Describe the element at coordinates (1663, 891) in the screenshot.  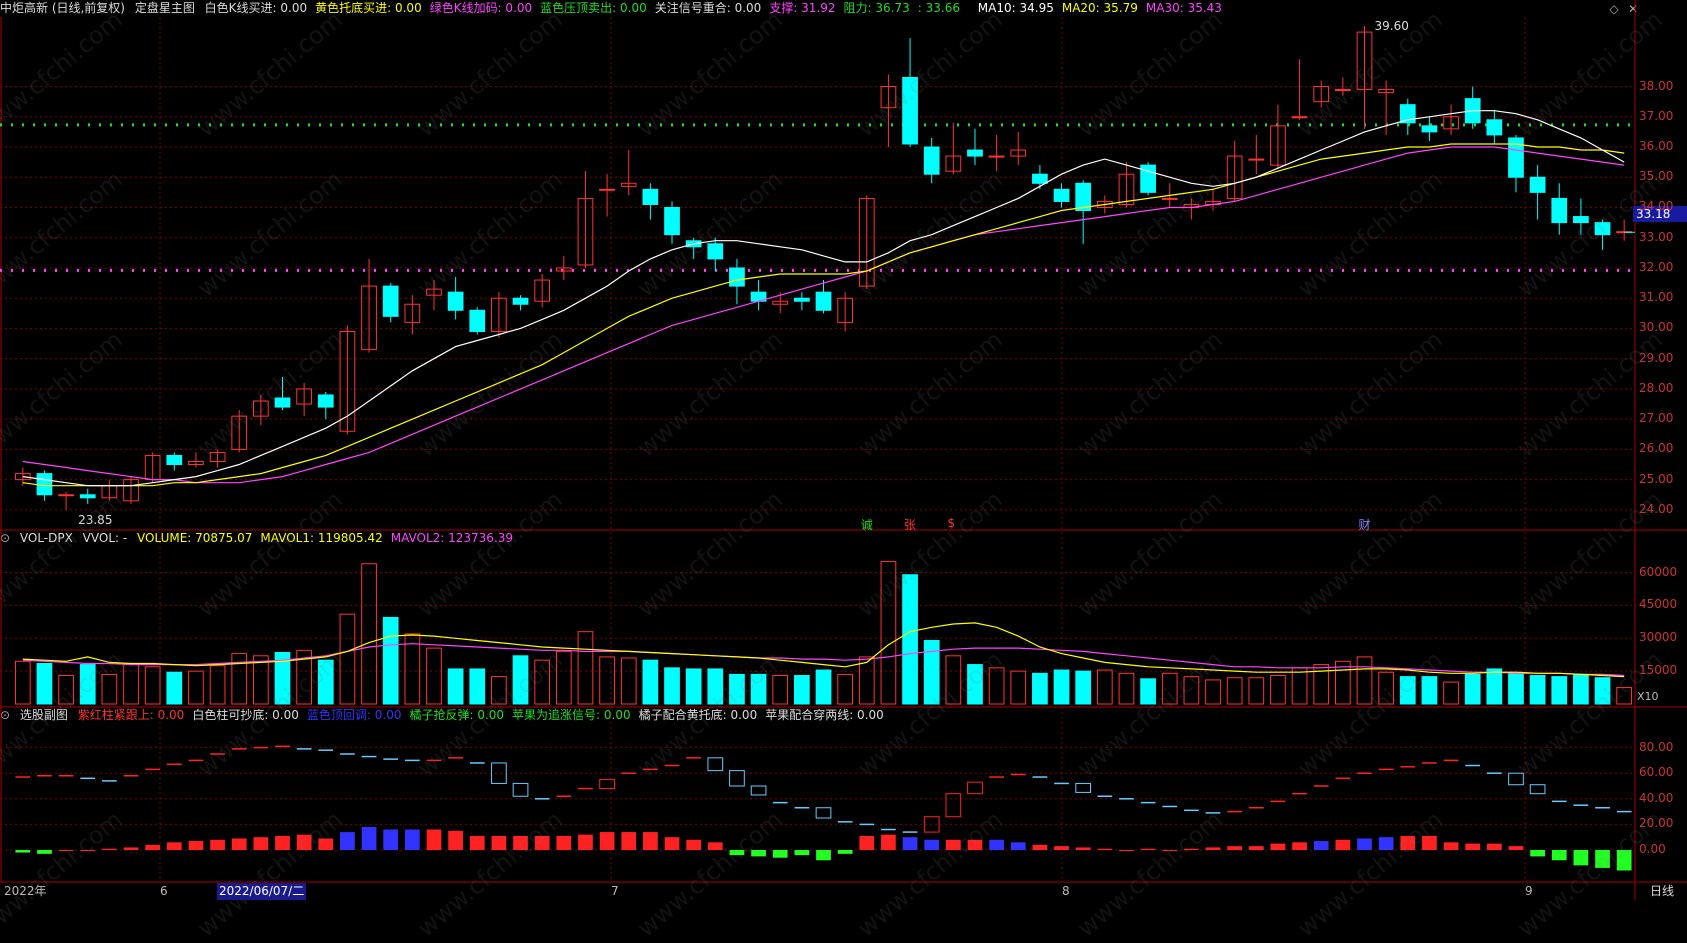
I see `period-selector: 日线` at that location.